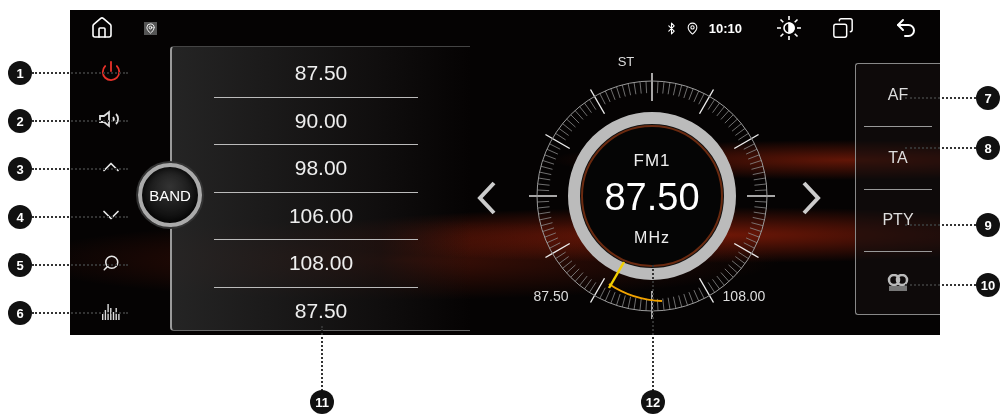 The width and height of the screenshot is (1002, 415). I want to click on brightness-icon, so click(789, 28).